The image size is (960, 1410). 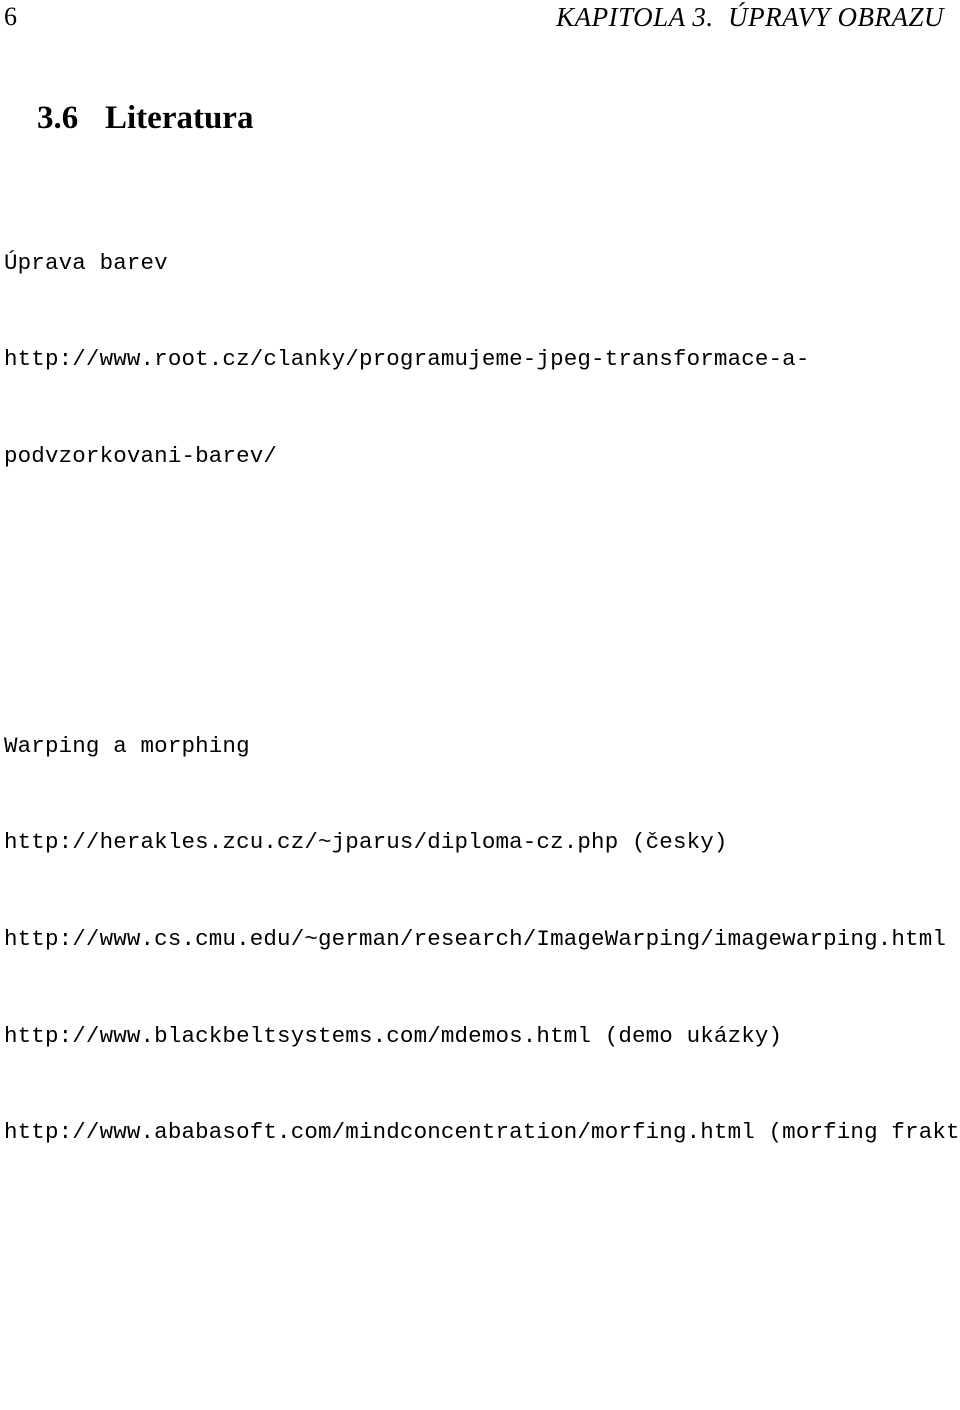 What do you see at coordinates (480, 22) in the screenshot?
I see `running-head: 6 KAPITOLA 3. ÚPRAVY OBRAZU` at bounding box center [480, 22].